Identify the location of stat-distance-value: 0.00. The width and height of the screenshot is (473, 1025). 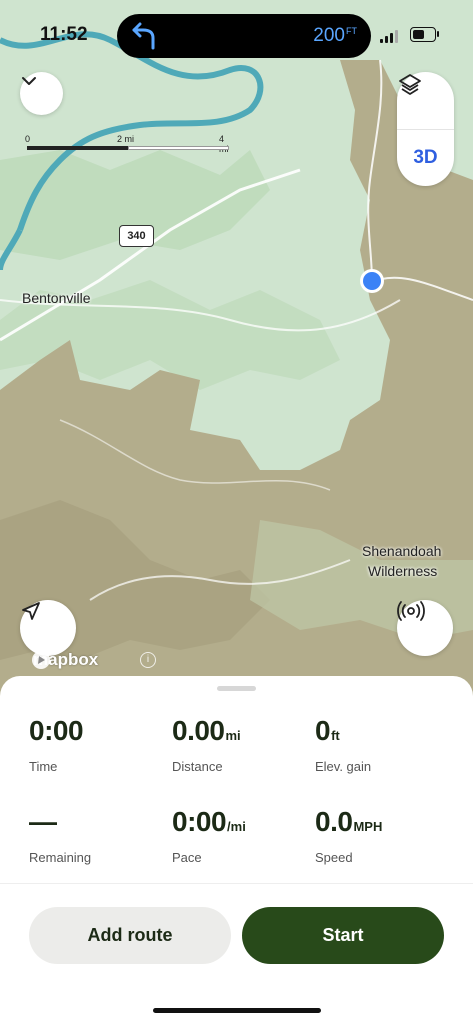
(198, 730).